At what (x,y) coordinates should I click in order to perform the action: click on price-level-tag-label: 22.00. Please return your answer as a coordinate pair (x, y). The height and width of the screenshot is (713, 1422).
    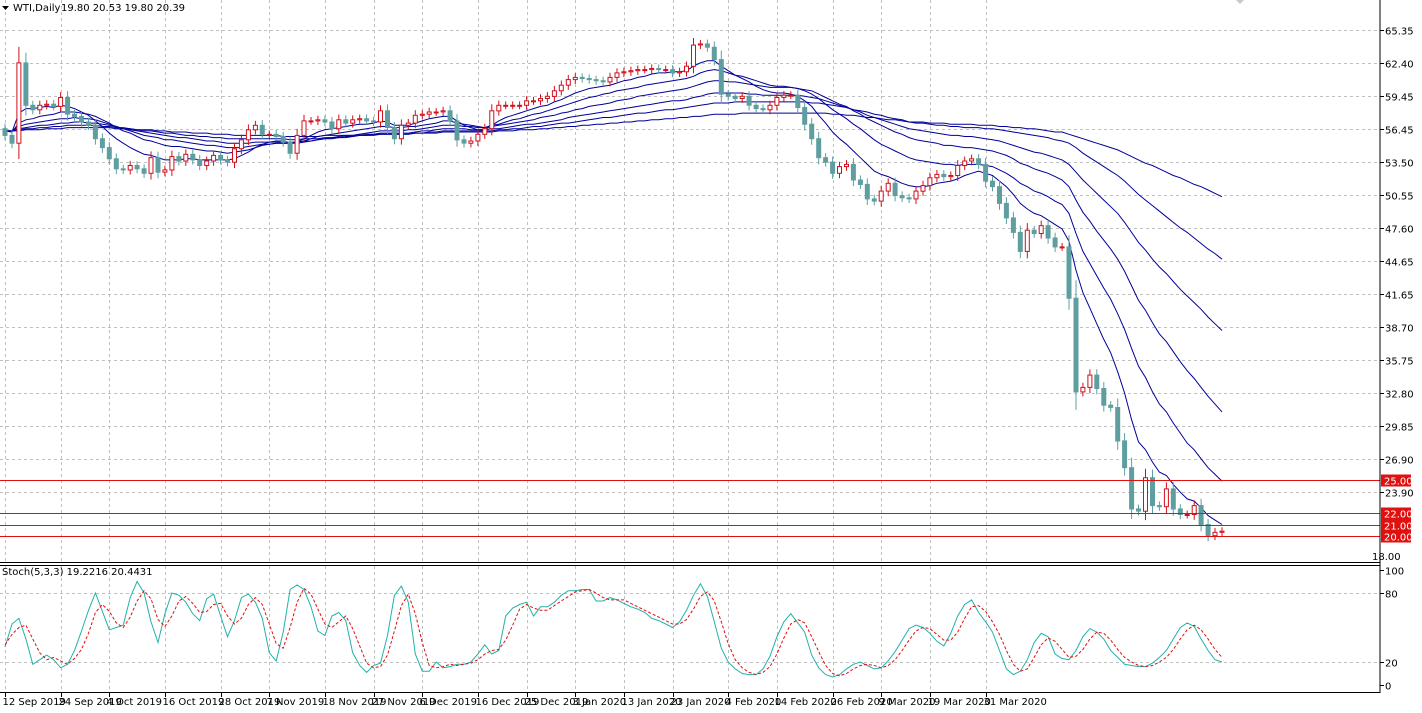
    Looking at the image, I should click on (1398, 515).